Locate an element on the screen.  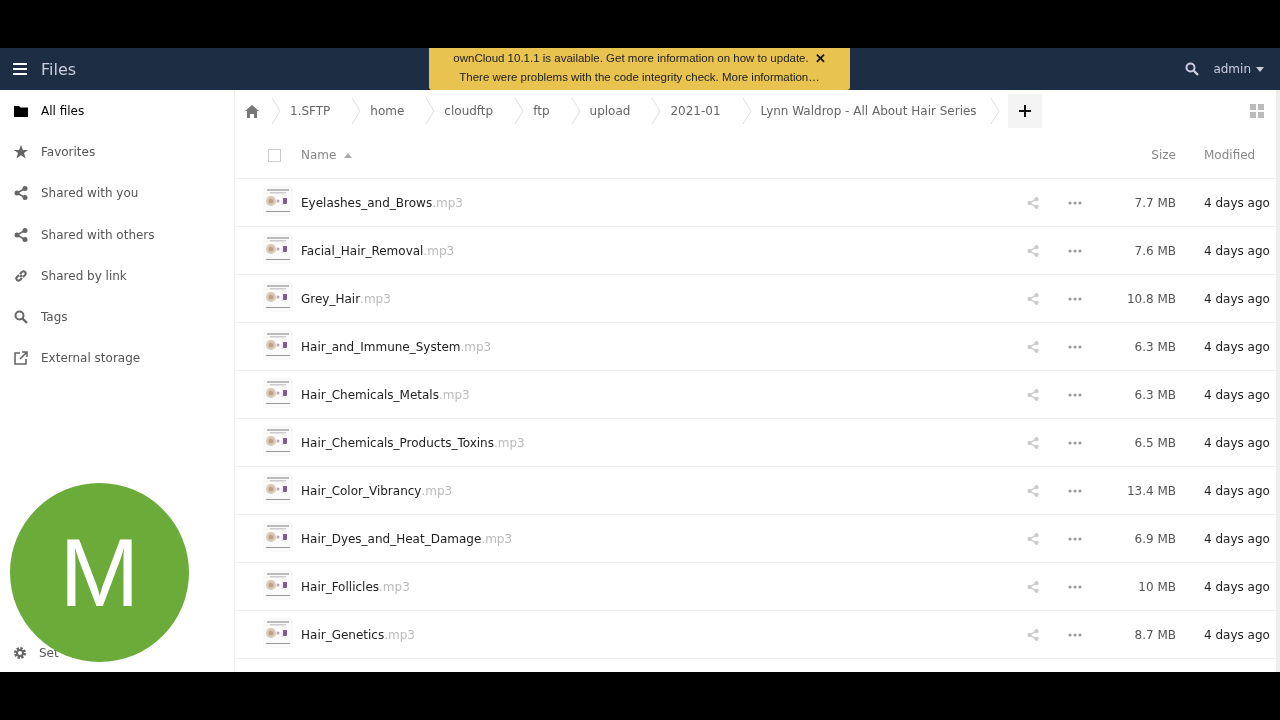
file-name: Hair_Chemicals_Products_Toxins.mp3 is located at coordinates (656, 442).